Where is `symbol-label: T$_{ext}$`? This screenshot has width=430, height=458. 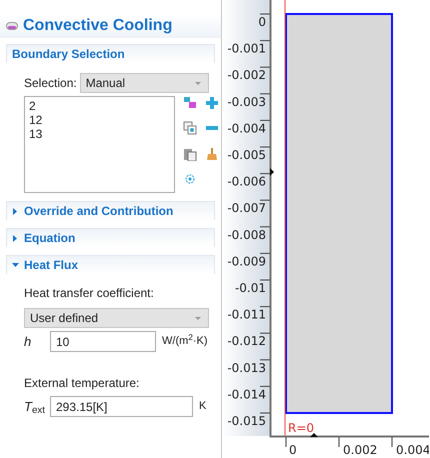 symbol-label: T$_{ext}$ is located at coordinates (34, 407).